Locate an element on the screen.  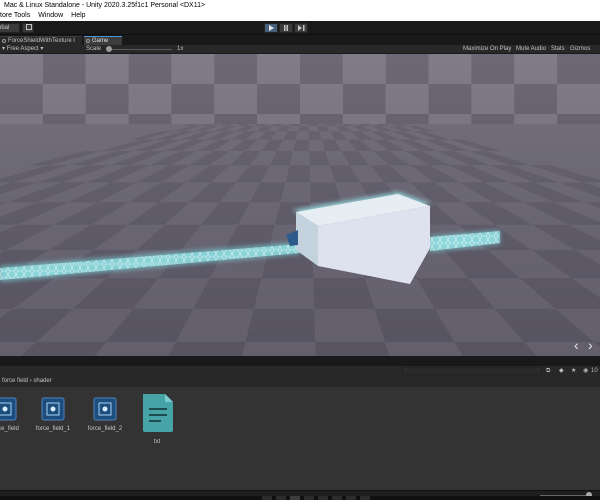
pause-icon is located at coordinates (286, 28).